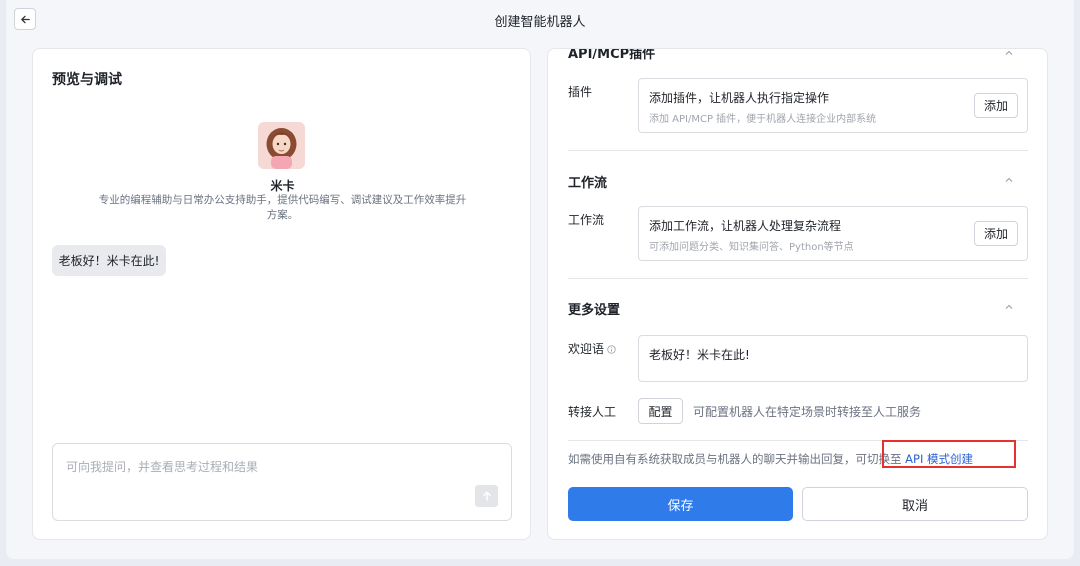 Image resolution: width=1080 pixels, height=566 pixels. Describe the element at coordinates (162, 467) in the screenshot. I see `chat-input-placeholder: 可向我提问，并查看思考过程和结果` at that location.